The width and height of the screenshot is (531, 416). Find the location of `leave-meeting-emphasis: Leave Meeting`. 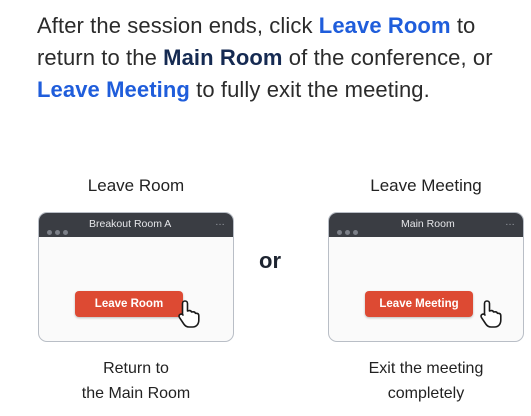

leave-meeting-emphasis: Leave Meeting is located at coordinates (113, 89).